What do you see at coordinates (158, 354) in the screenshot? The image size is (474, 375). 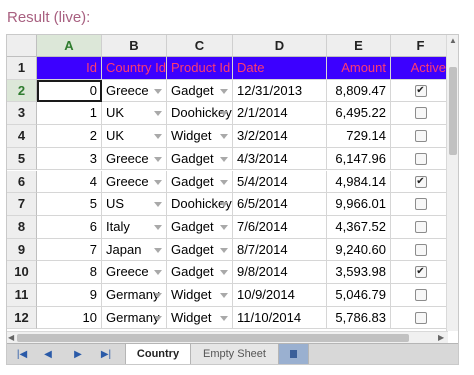 I see `tab-country: Country` at bounding box center [158, 354].